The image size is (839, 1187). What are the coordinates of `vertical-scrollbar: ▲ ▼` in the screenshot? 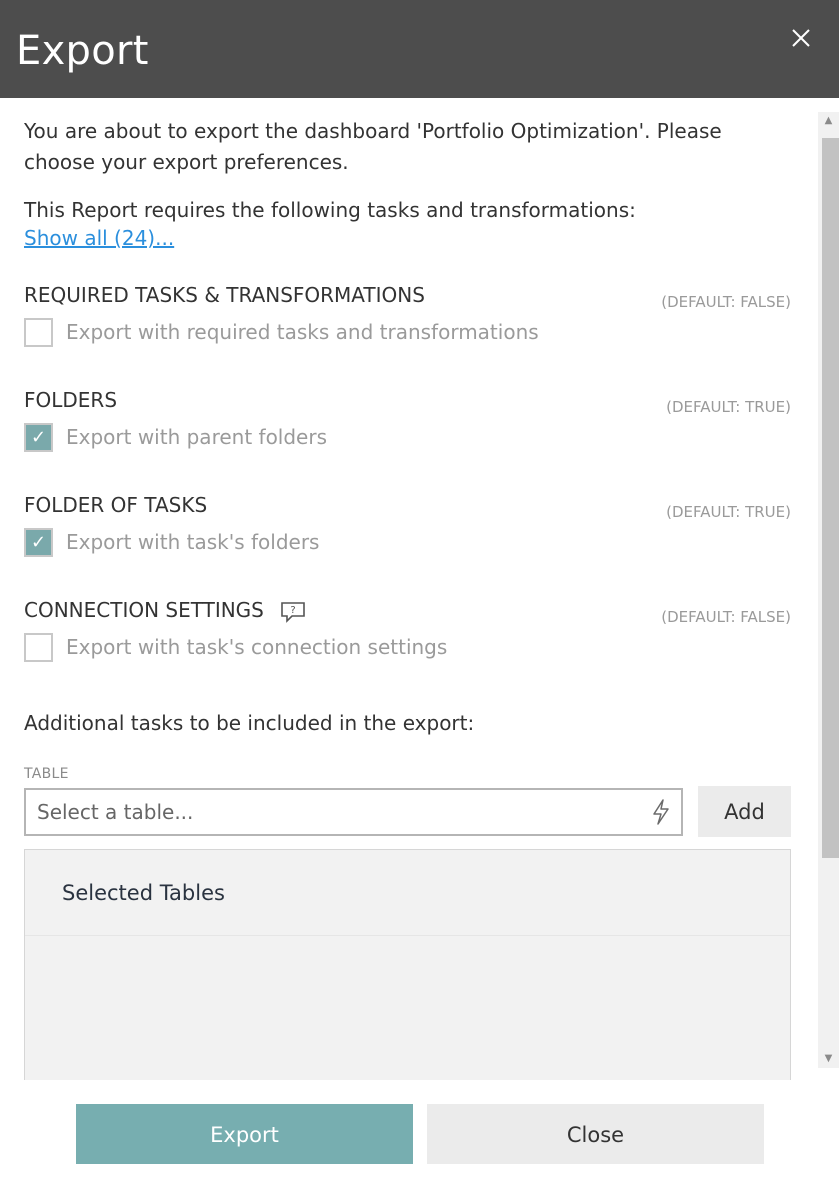 It's located at (828, 590).